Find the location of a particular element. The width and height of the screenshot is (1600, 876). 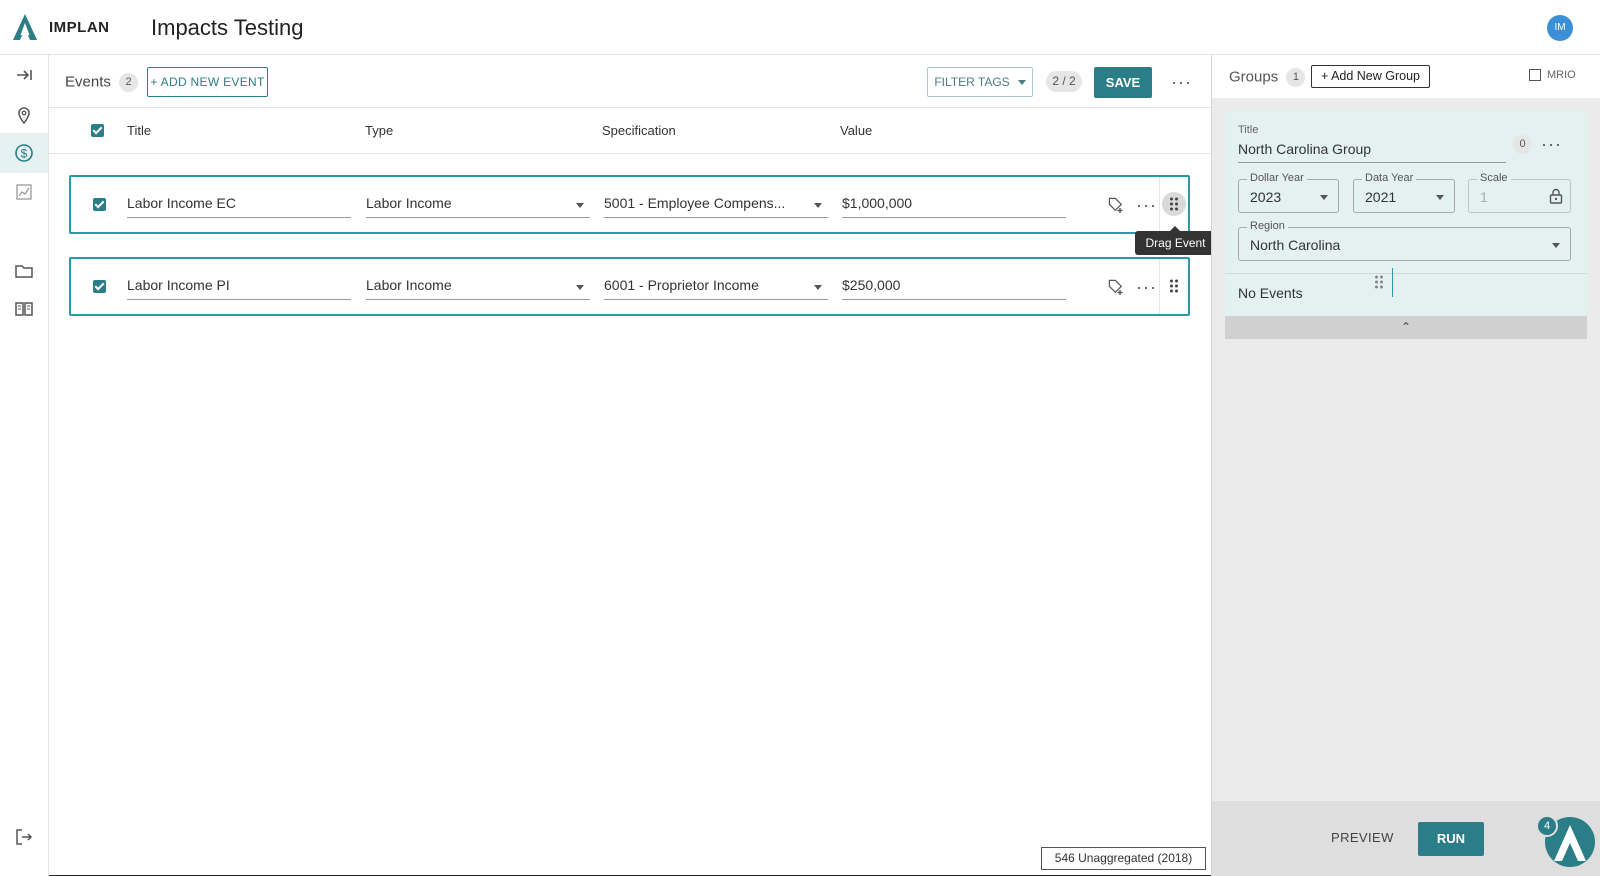

groups-header: Groups 1 + Add New Group MRIO is located at coordinates (1406, 76).